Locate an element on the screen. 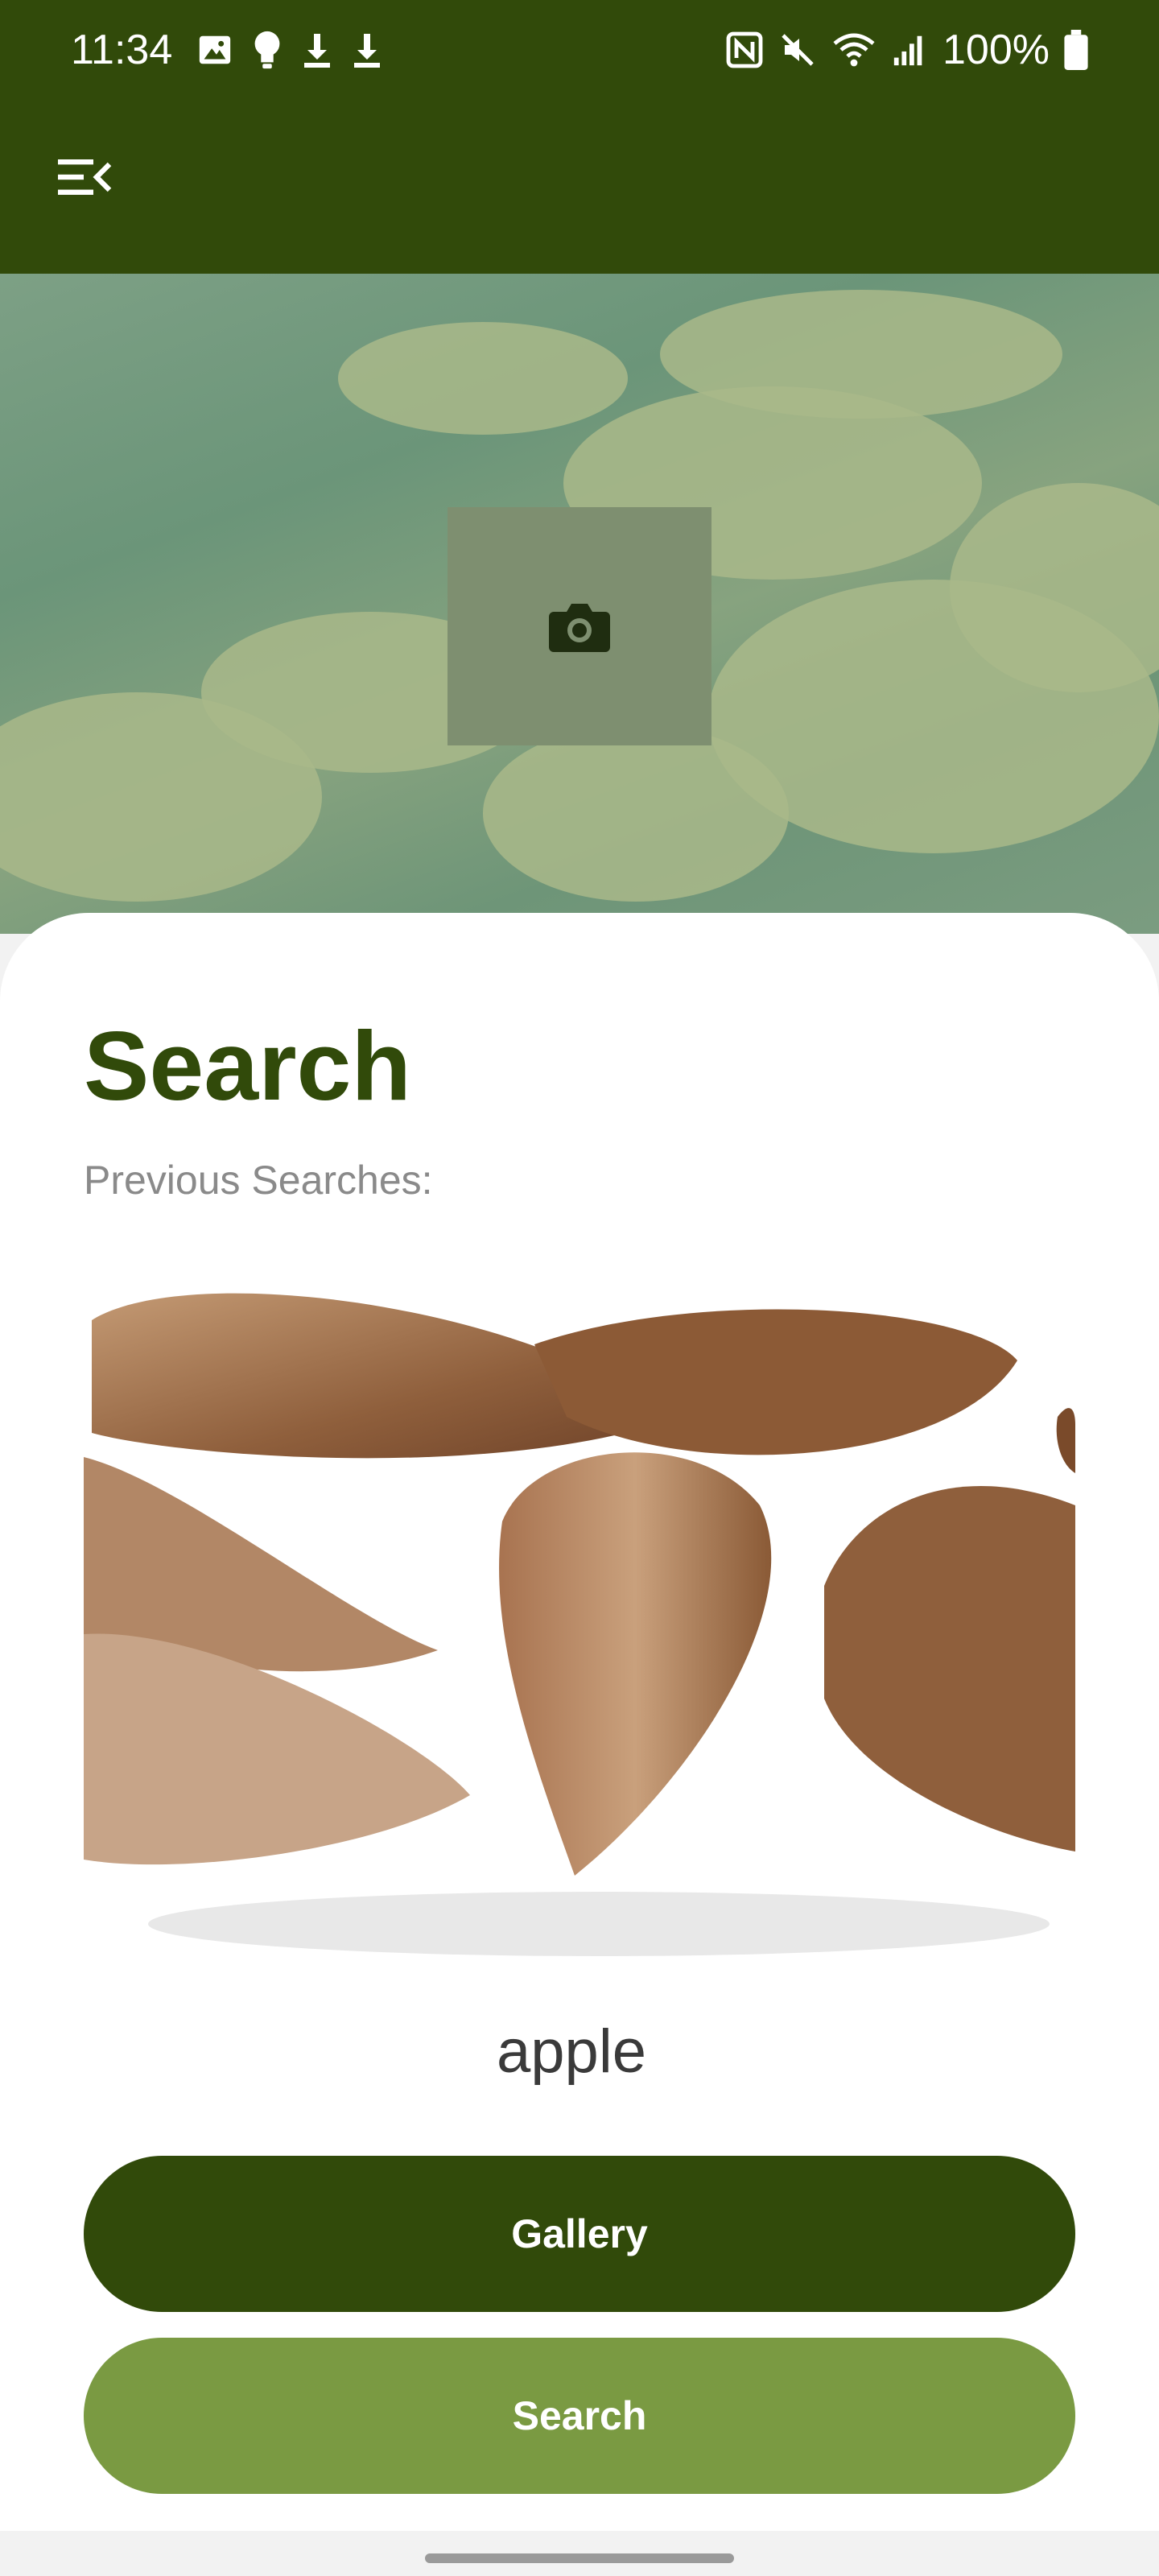 Image resolution: width=1159 pixels, height=2576 pixels. menu-button is located at coordinates (83, 177).